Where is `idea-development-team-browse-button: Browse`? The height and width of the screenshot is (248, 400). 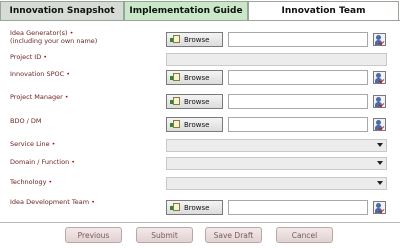 idea-development-team-browse-button: Browse is located at coordinates (194, 207).